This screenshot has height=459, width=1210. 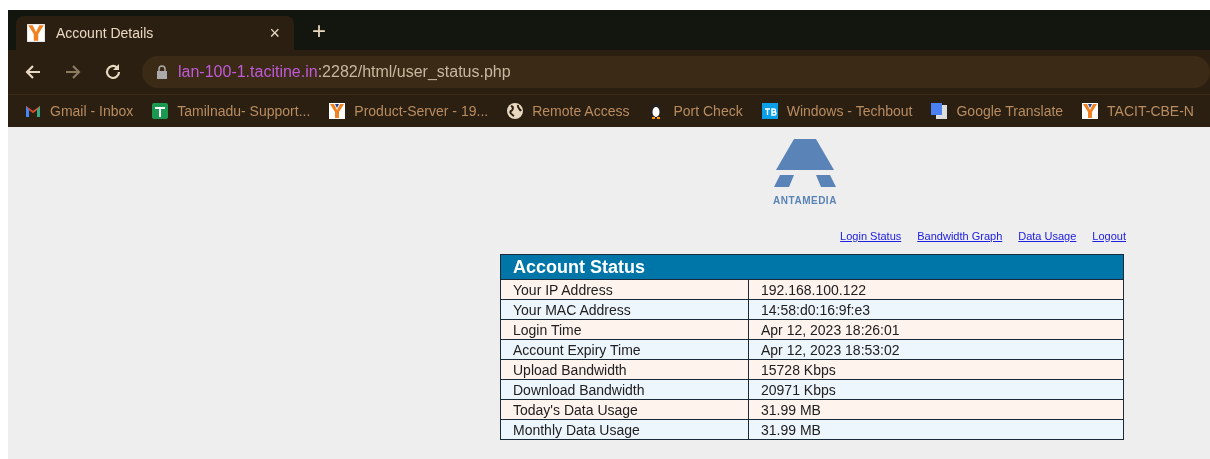 I want to click on url-text: lan-100-1.tacitine.in:2282/html/user_status.php, so click(x=344, y=72).